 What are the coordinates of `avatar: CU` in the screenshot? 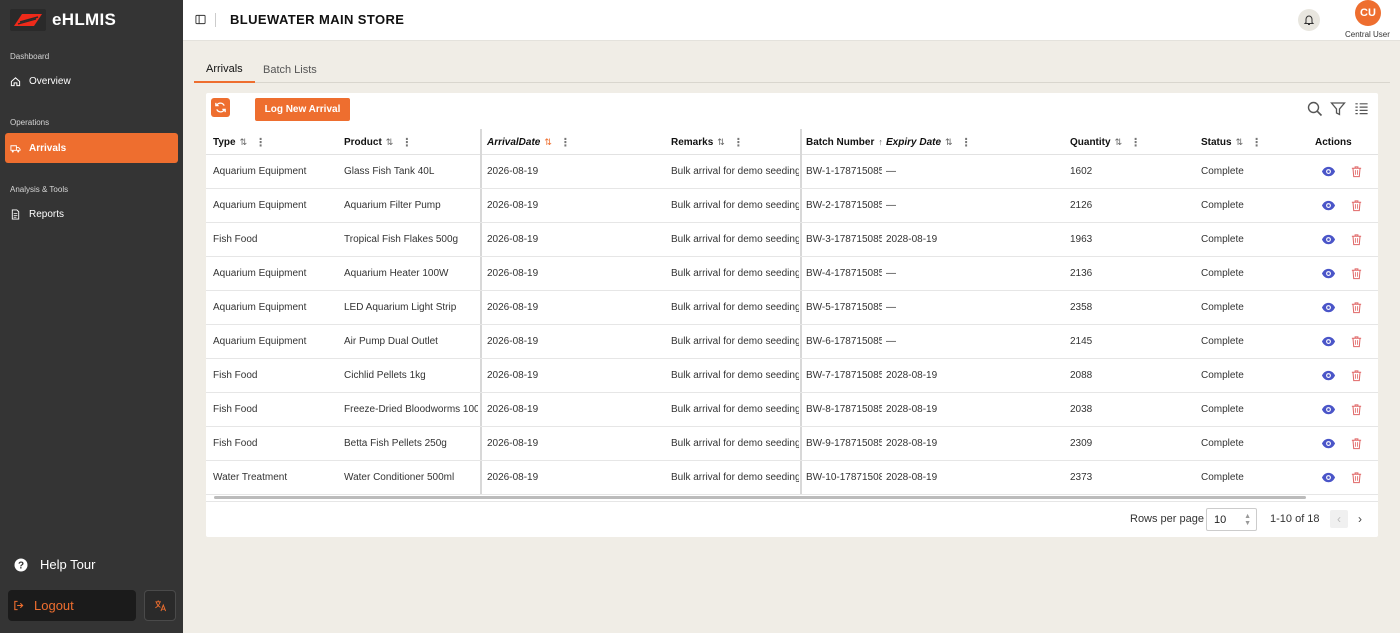 It's located at (1368, 13).